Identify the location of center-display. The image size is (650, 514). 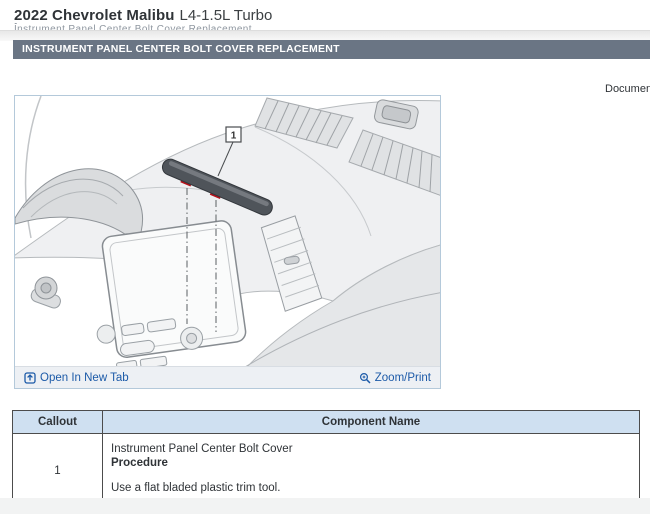
(174, 289).